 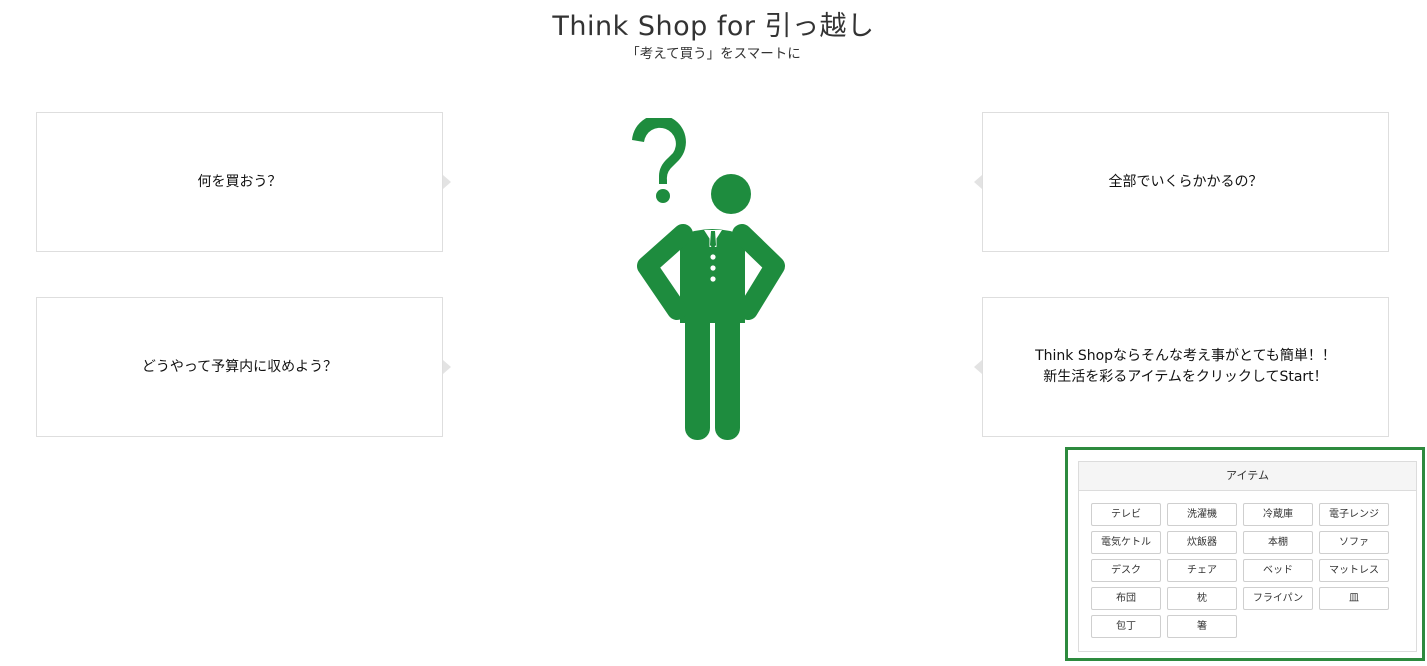 I want to click on bubble-text-line: 新生活を彩るアイテムをクリックしてStart！, so click(x=1185, y=377).